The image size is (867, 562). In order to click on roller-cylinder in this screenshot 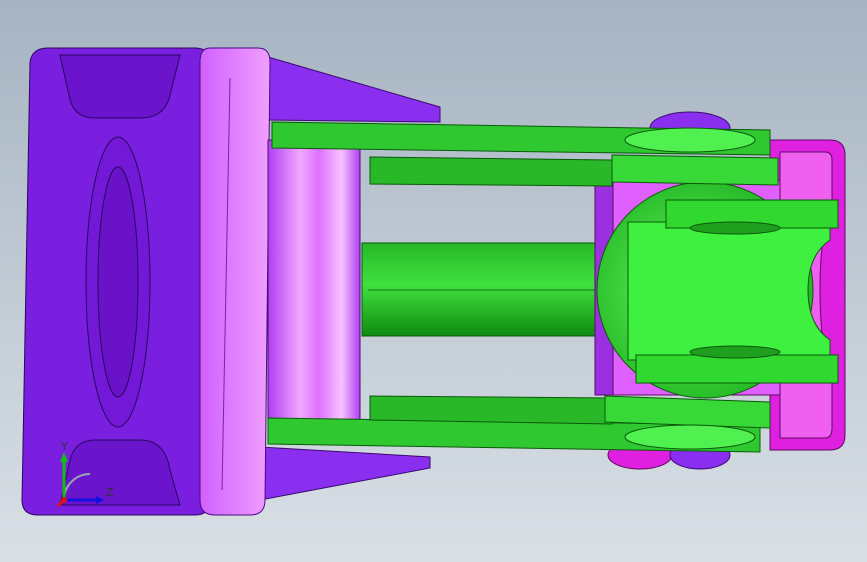, I will do `click(314, 281)`.